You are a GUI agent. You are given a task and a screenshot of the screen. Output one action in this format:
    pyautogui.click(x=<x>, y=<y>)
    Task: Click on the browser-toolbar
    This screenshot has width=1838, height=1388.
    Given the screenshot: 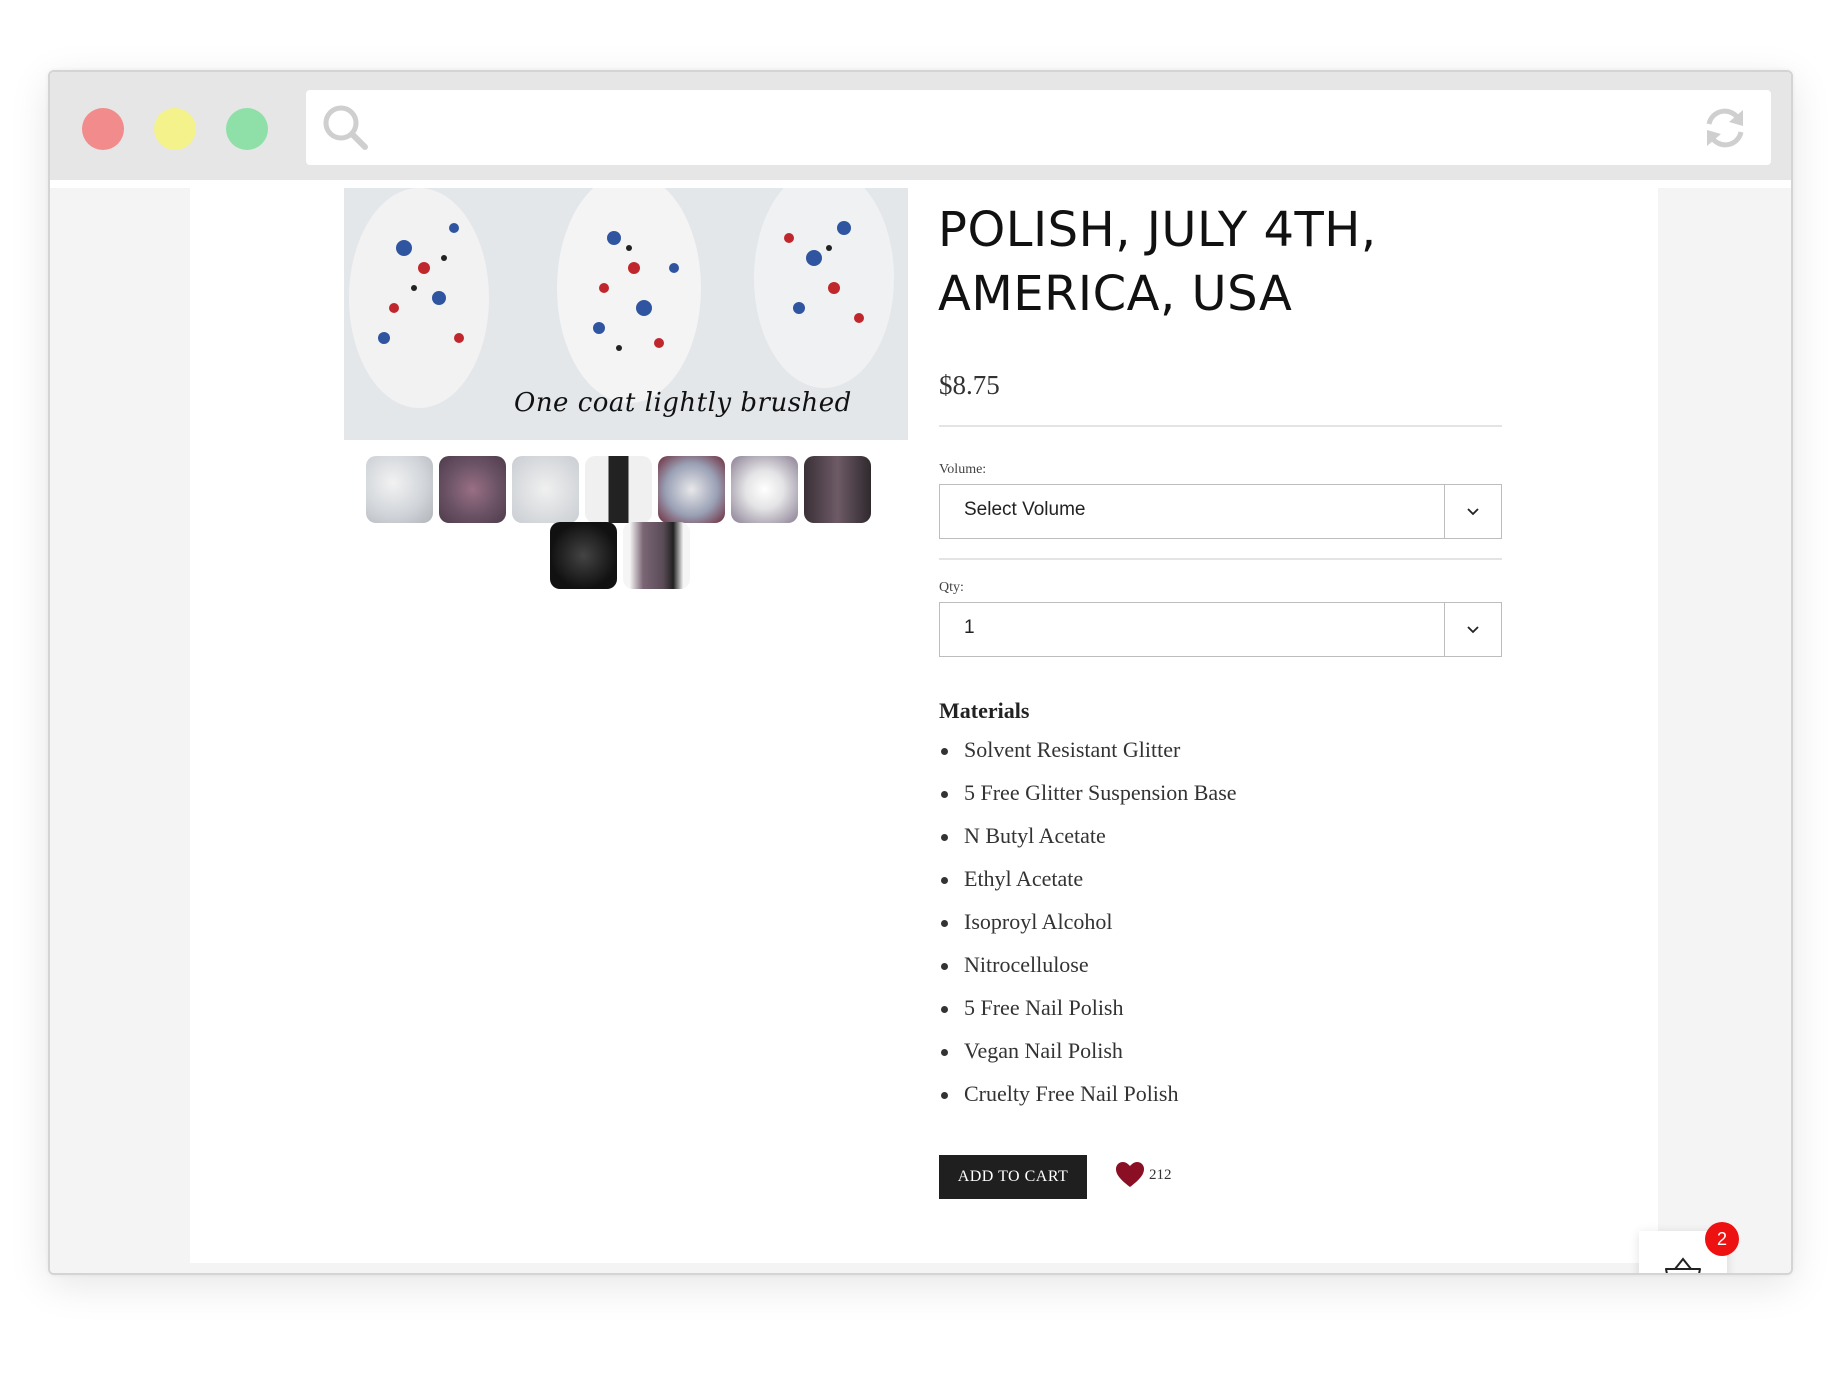 What is the action you would take?
    pyautogui.click(x=920, y=126)
    